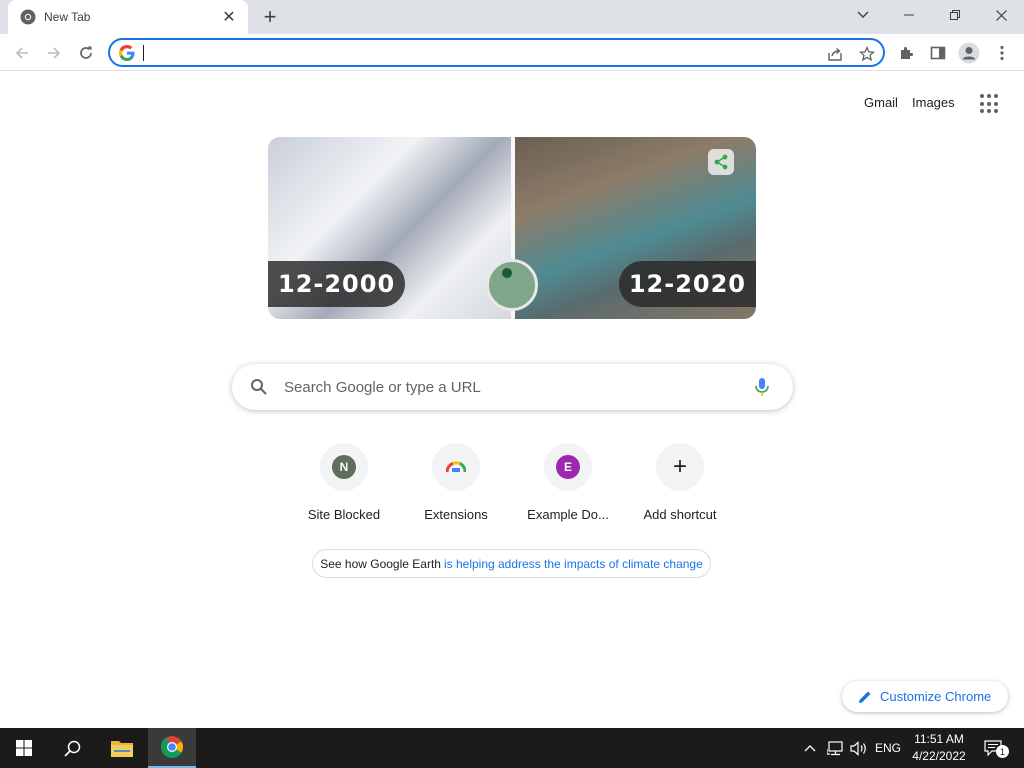  I want to click on back-button, so click(22, 53).